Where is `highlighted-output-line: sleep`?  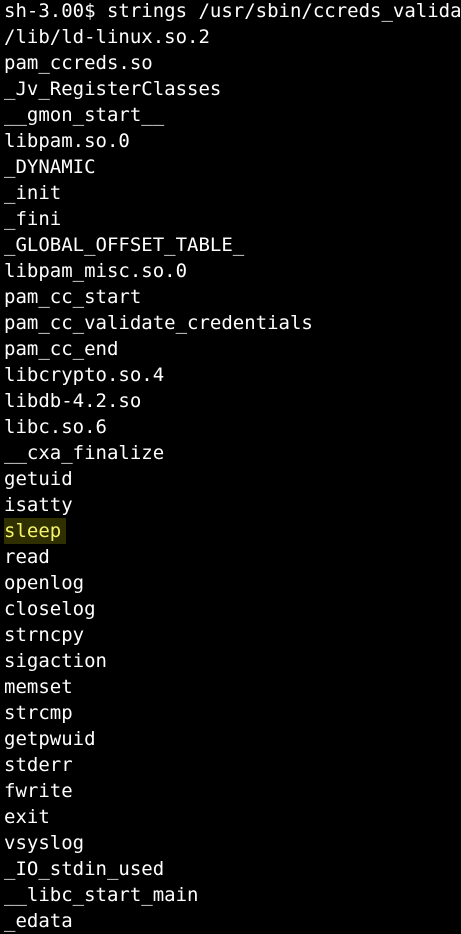
highlighted-output-line: sleep is located at coordinates (35, 531).